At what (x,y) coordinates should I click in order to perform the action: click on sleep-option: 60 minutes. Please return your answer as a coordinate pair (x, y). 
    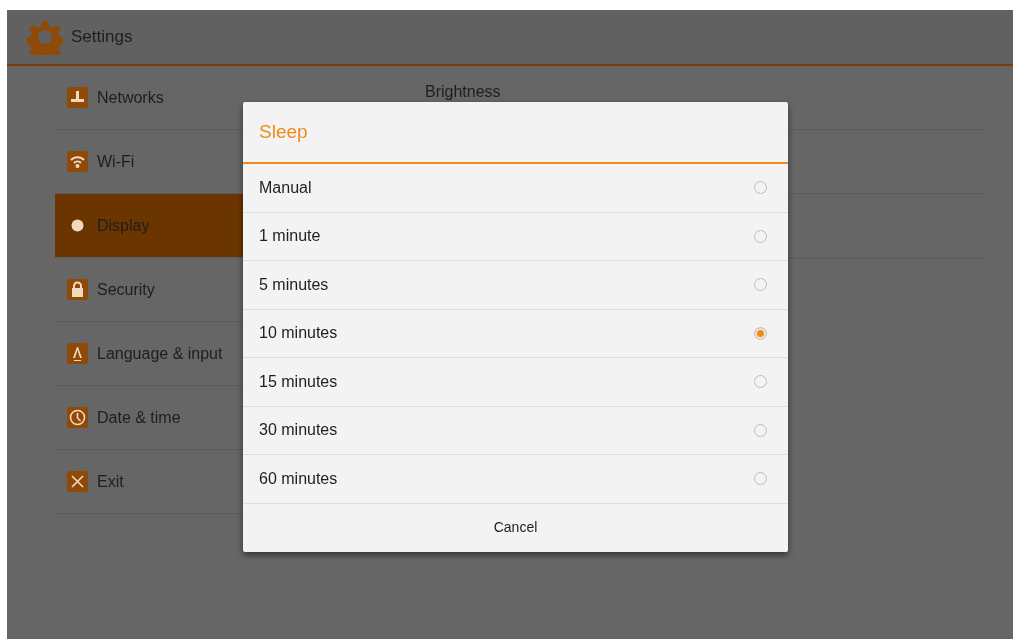
    Looking at the image, I should click on (515, 479).